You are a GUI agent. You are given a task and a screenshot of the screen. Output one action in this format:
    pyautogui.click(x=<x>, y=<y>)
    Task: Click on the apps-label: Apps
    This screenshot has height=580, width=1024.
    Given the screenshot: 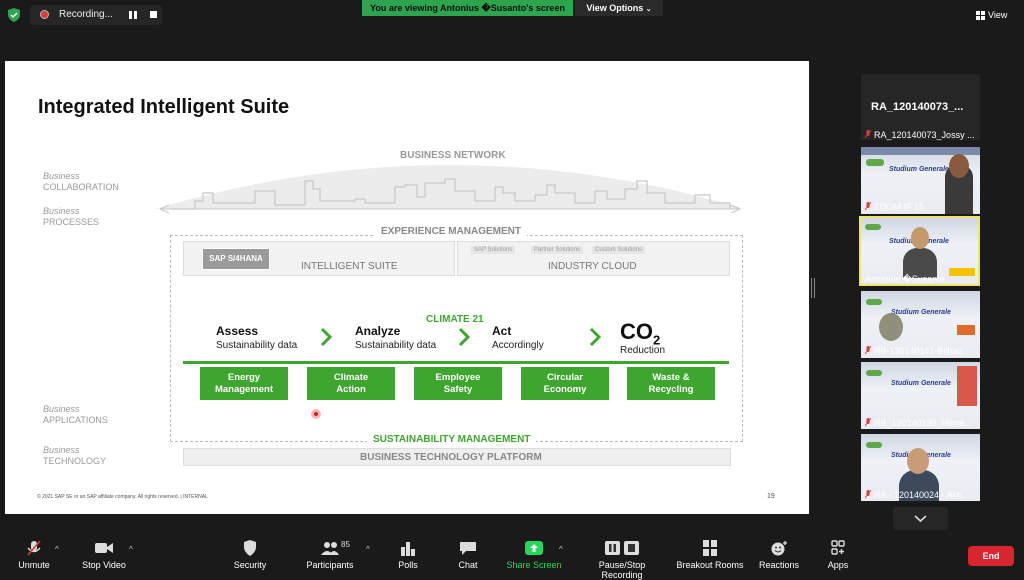 What is the action you would take?
    pyautogui.click(x=838, y=565)
    